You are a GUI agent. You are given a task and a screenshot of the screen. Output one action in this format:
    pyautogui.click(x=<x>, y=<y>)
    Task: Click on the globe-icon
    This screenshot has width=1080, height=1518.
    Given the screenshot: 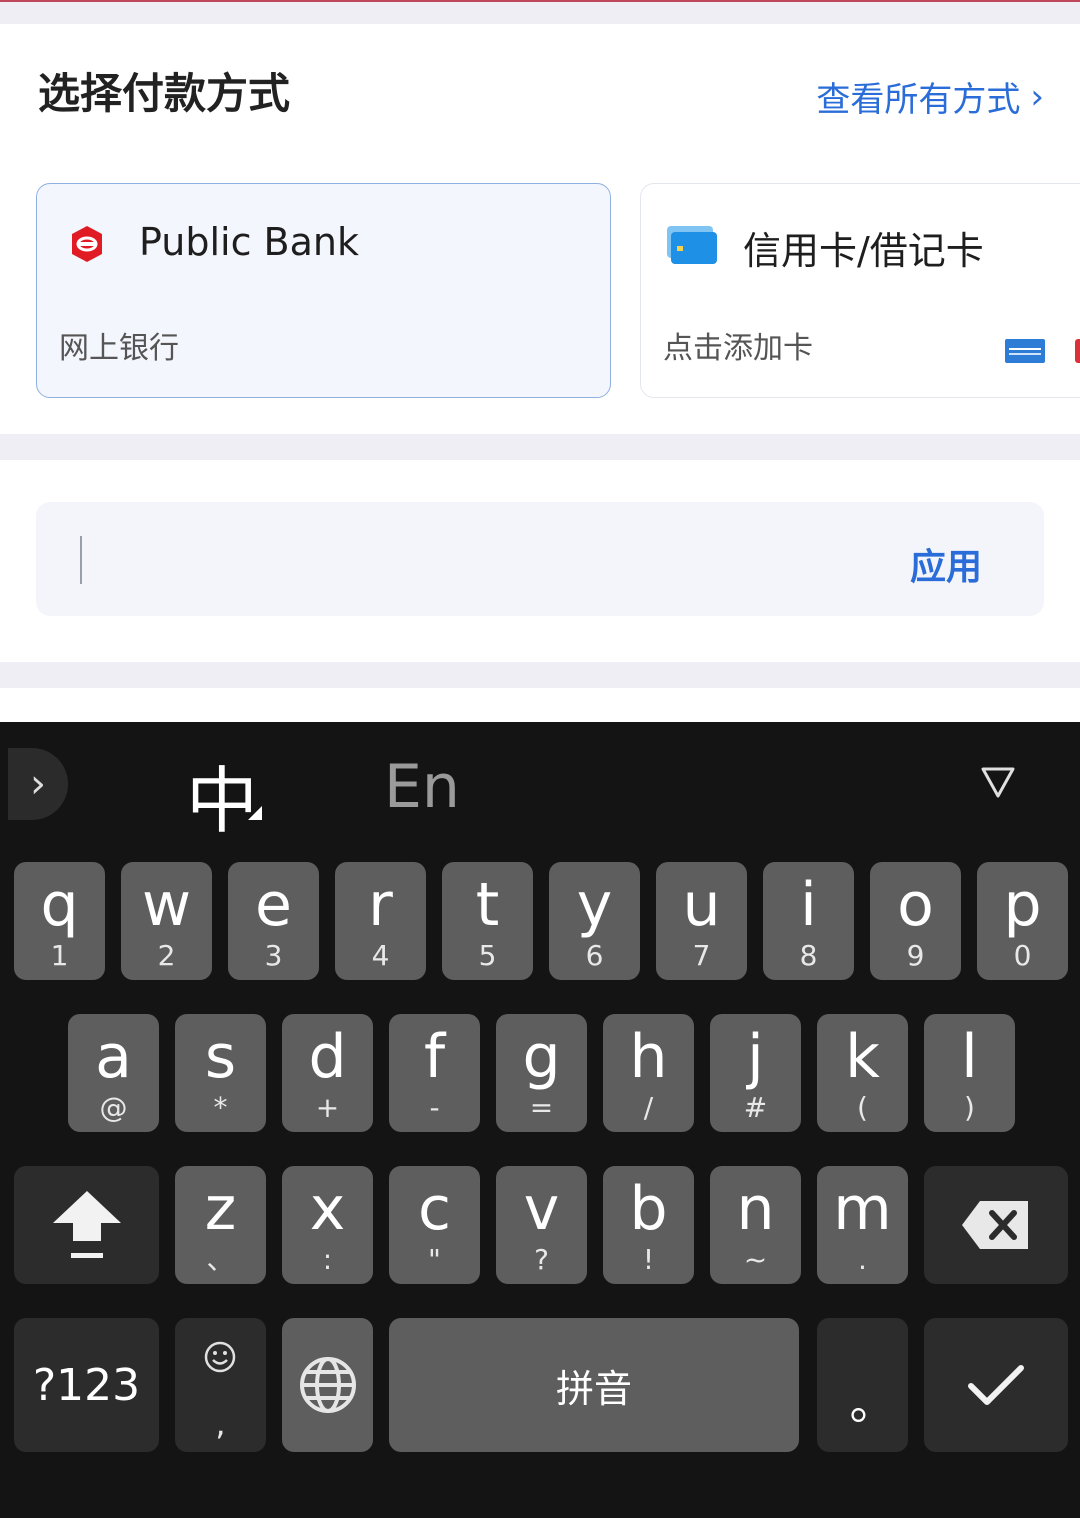 What is the action you would take?
    pyautogui.click(x=327, y=1385)
    